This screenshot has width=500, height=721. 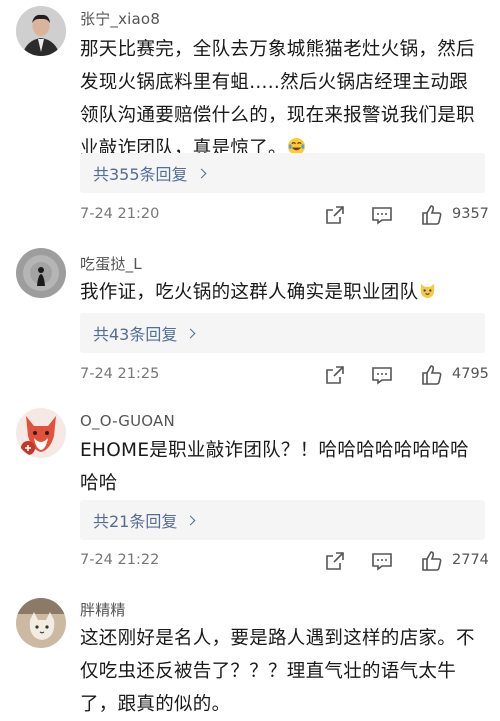 I want to click on comment-text: 我作证，吃火锅的这群人确实是职业团队, so click(x=282, y=292).